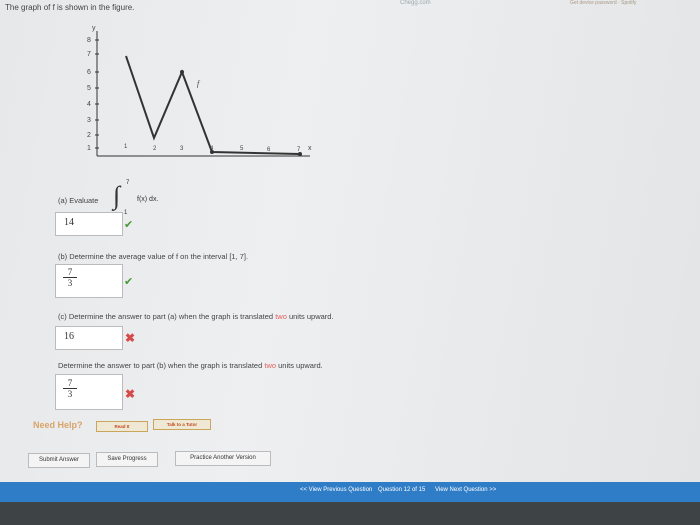  What do you see at coordinates (270, 365) in the screenshot?
I see `part-d-label-red: two` at bounding box center [270, 365].